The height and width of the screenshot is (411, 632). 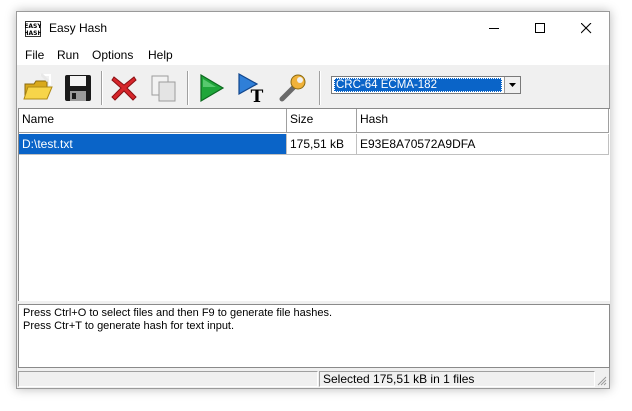 I want to click on status-panel-left, so click(x=168, y=379).